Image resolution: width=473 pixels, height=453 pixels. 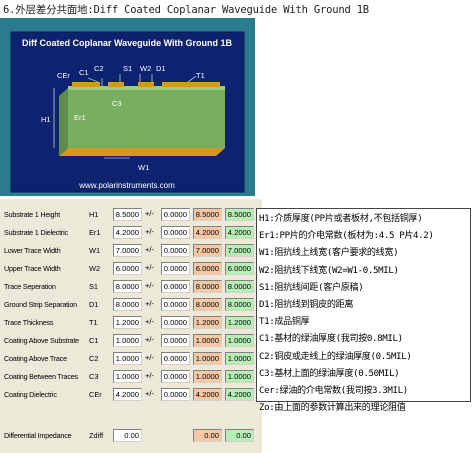 I want to click on param-symbol: Er1, so click(x=95, y=232).